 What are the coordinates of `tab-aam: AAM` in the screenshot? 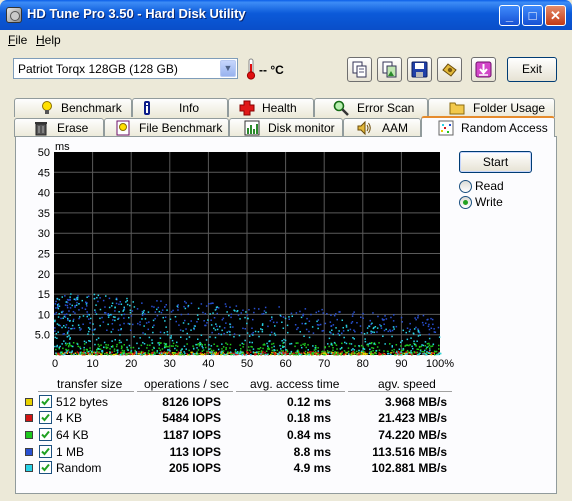 It's located at (382, 127).